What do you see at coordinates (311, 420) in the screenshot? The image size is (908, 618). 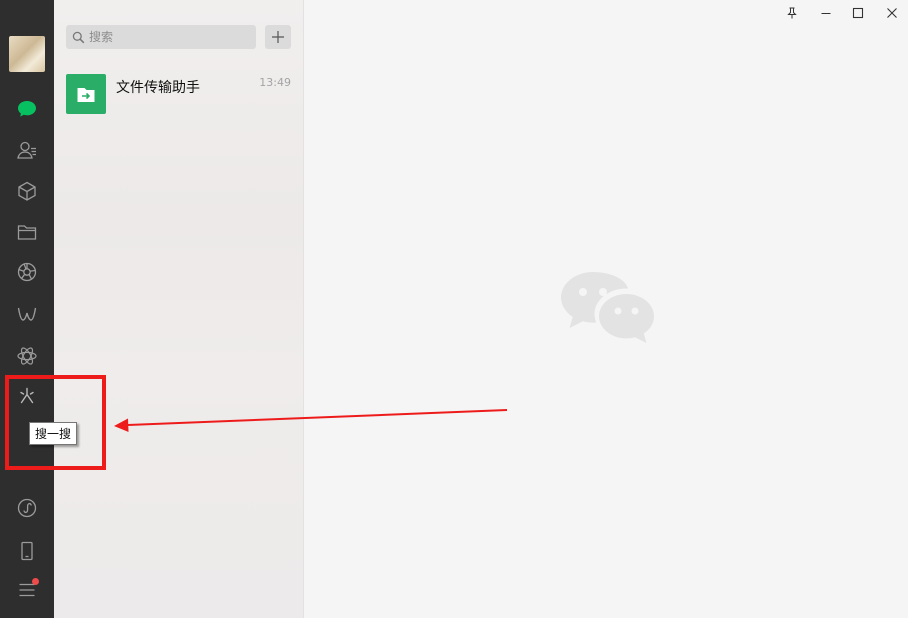 I see `annotation-arrow` at bounding box center [311, 420].